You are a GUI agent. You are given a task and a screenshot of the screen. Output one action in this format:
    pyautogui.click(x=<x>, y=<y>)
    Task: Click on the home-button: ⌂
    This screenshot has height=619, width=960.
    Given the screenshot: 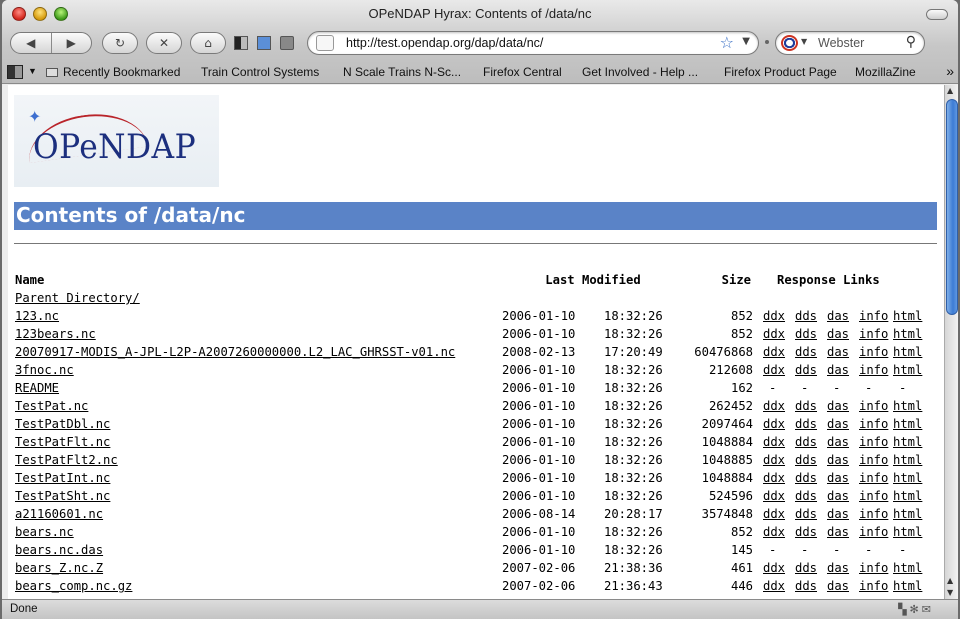 What is the action you would take?
    pyautogui.click(x=208, y=43)
    